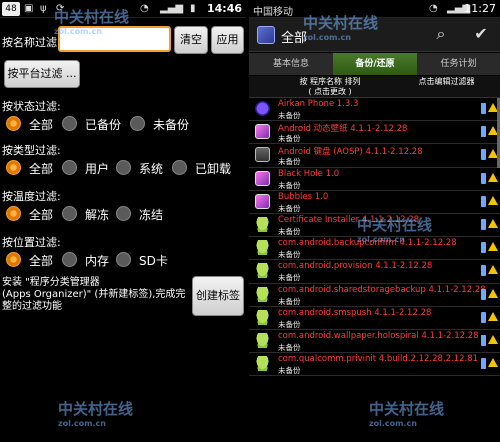 Image resolution: width=500 pixels, height=442 pixels. Describe the element at coordinates (374, 35) in the screenshot. I see `action-bar: 全部 ⌕ ✔` at that location.